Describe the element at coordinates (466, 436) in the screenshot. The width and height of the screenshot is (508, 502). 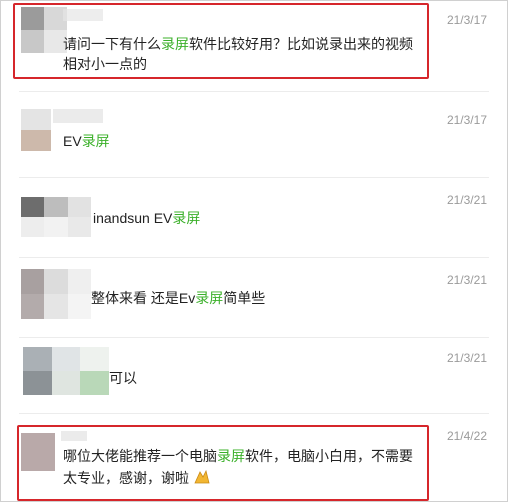
I see `comment-timestamp: 21/4/22` at that location.